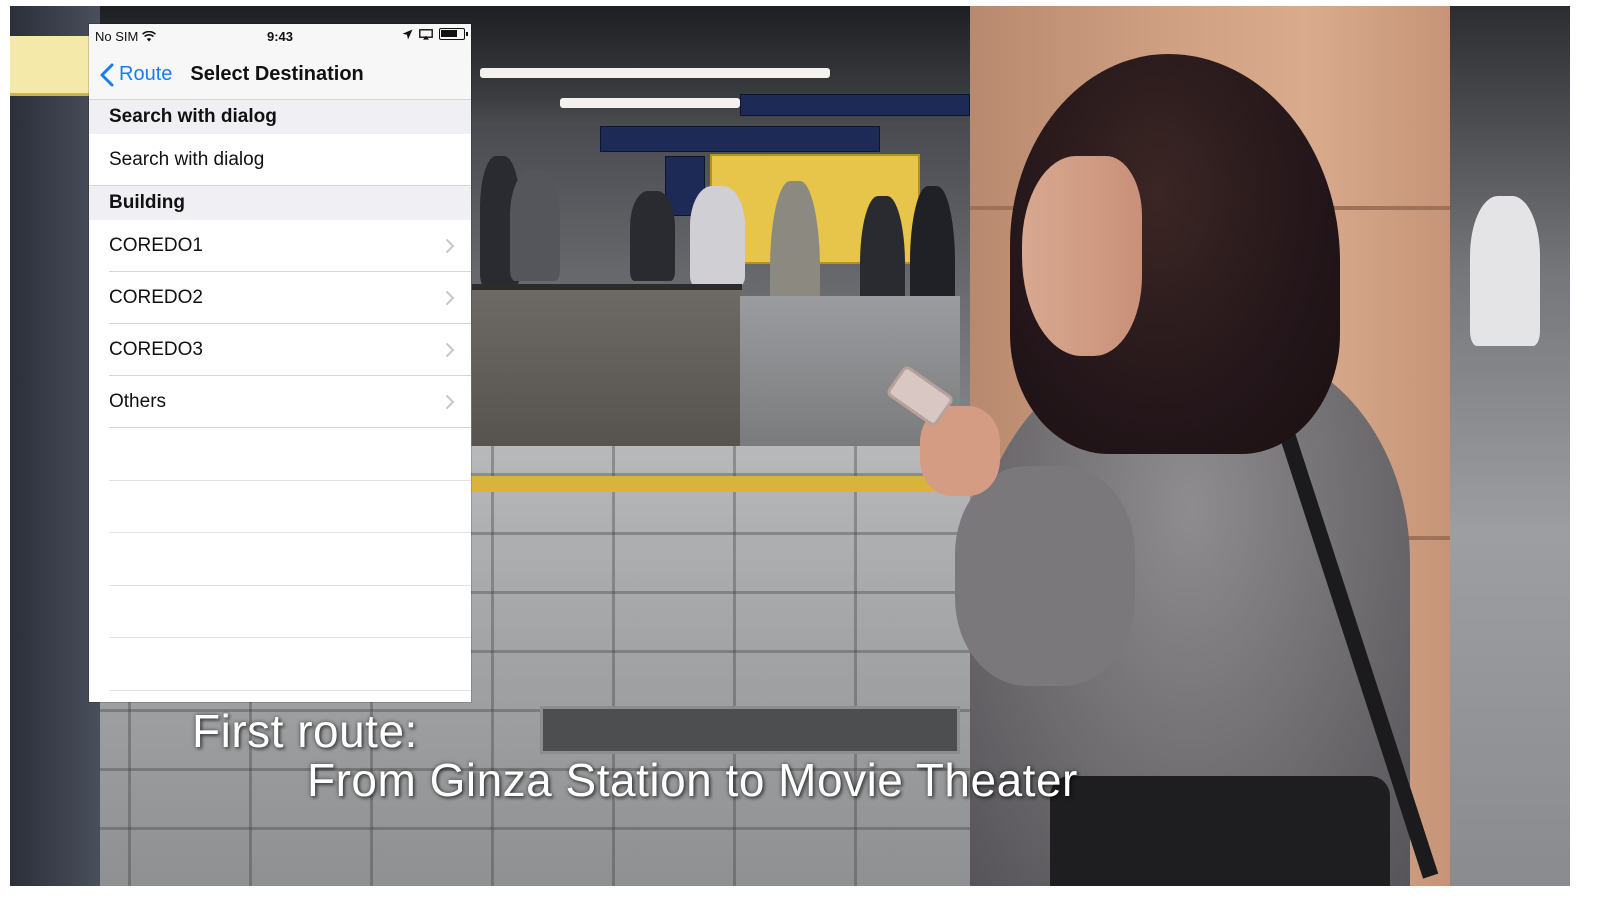  Describe the element at coordinates (1510, 446) in the screenshot. I see `right-corridor` at that location.